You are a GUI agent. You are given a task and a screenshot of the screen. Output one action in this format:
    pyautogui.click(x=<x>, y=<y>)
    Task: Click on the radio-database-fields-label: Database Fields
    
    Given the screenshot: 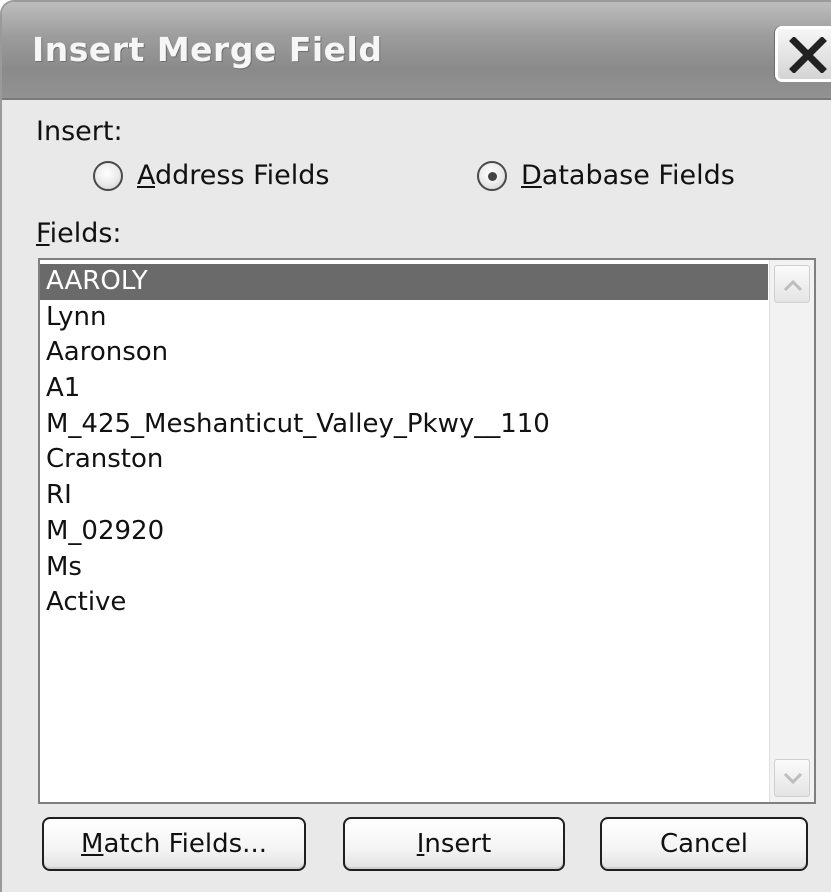 What is the action you would take?
    pyautogui.click(x=628, y=175)
    